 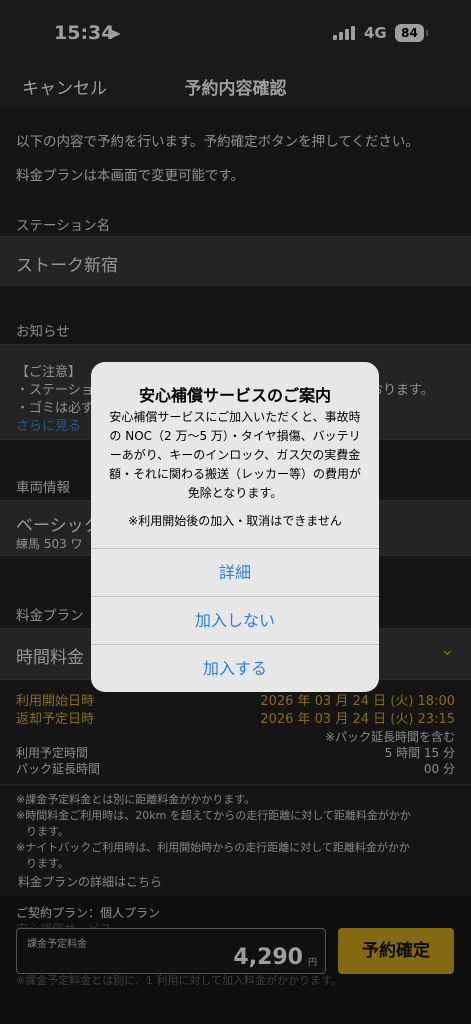 What do you see at coordinates (234, 395) in the screenshot?
I see `dialog-title: 安心補償サービスのご案内` at bounding box center [234, 395].